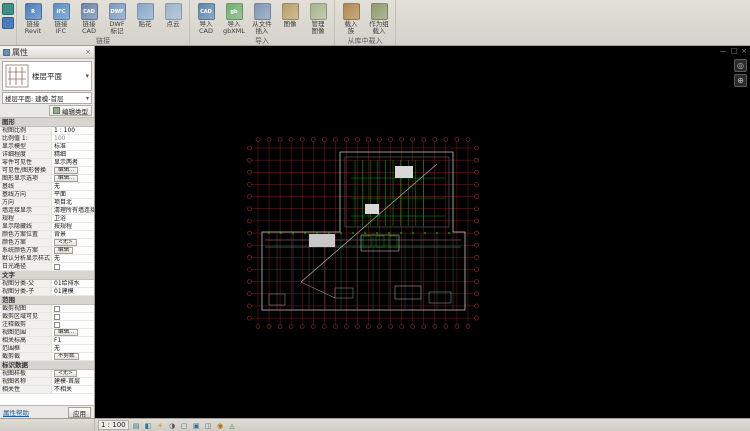  Describe the element at coordinates (47, 98) in the screenshot. I see `view-type-combo: 楼层平面: 建模-首层 ▾` at that location.